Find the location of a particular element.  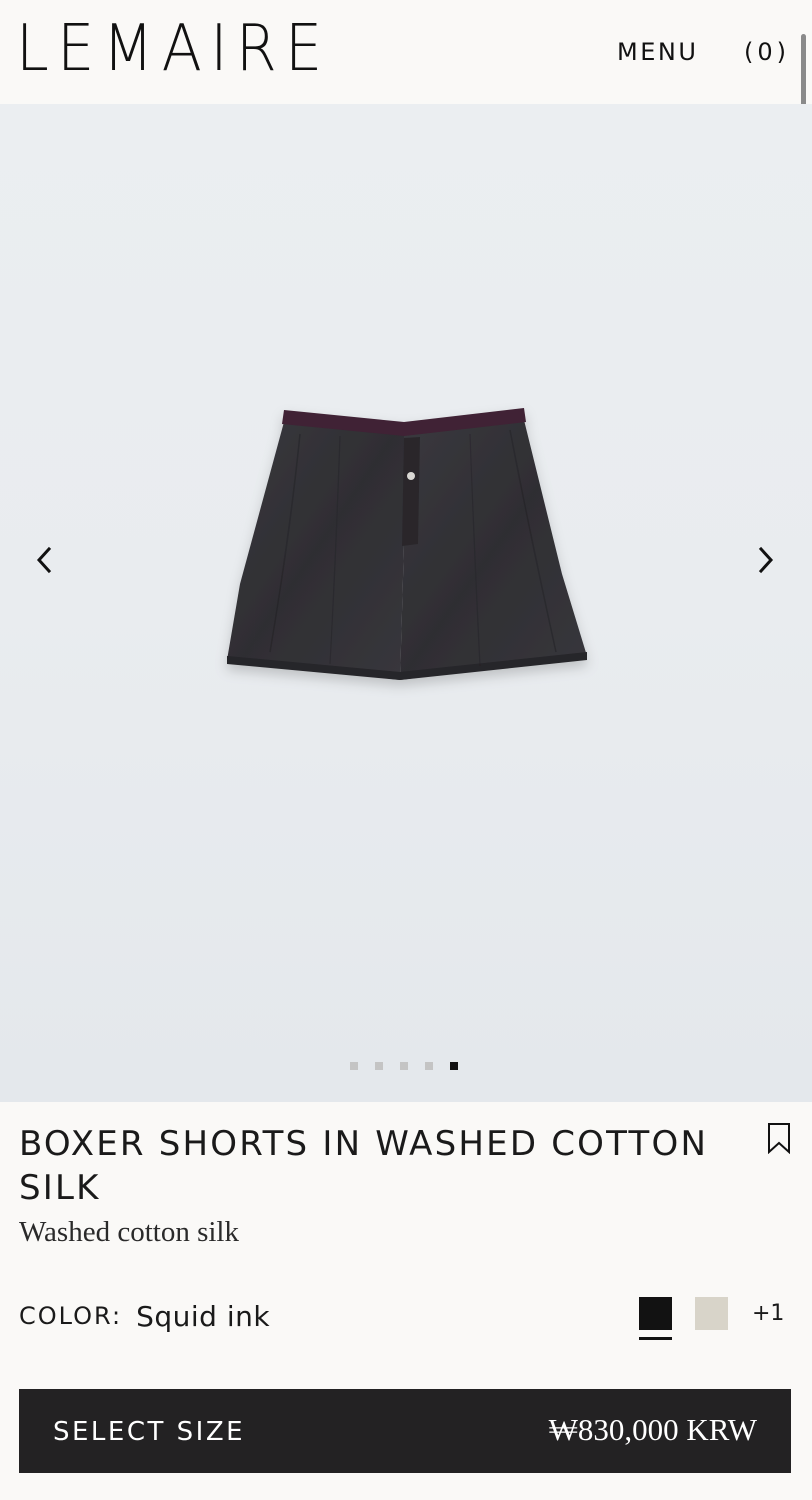

select-size-label: SELECT SIZE is located at coordinates (149, 1432).